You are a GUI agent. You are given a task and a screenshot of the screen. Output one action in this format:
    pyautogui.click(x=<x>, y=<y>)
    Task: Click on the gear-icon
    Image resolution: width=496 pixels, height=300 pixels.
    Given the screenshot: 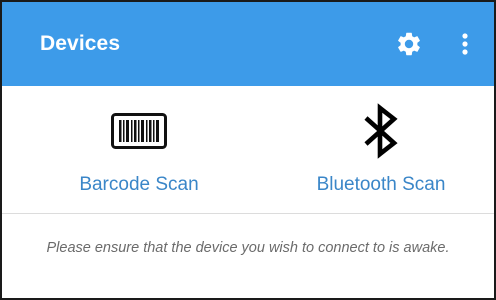 What is the action you would take?
    pyautogui.click(x=409, y=44)
    